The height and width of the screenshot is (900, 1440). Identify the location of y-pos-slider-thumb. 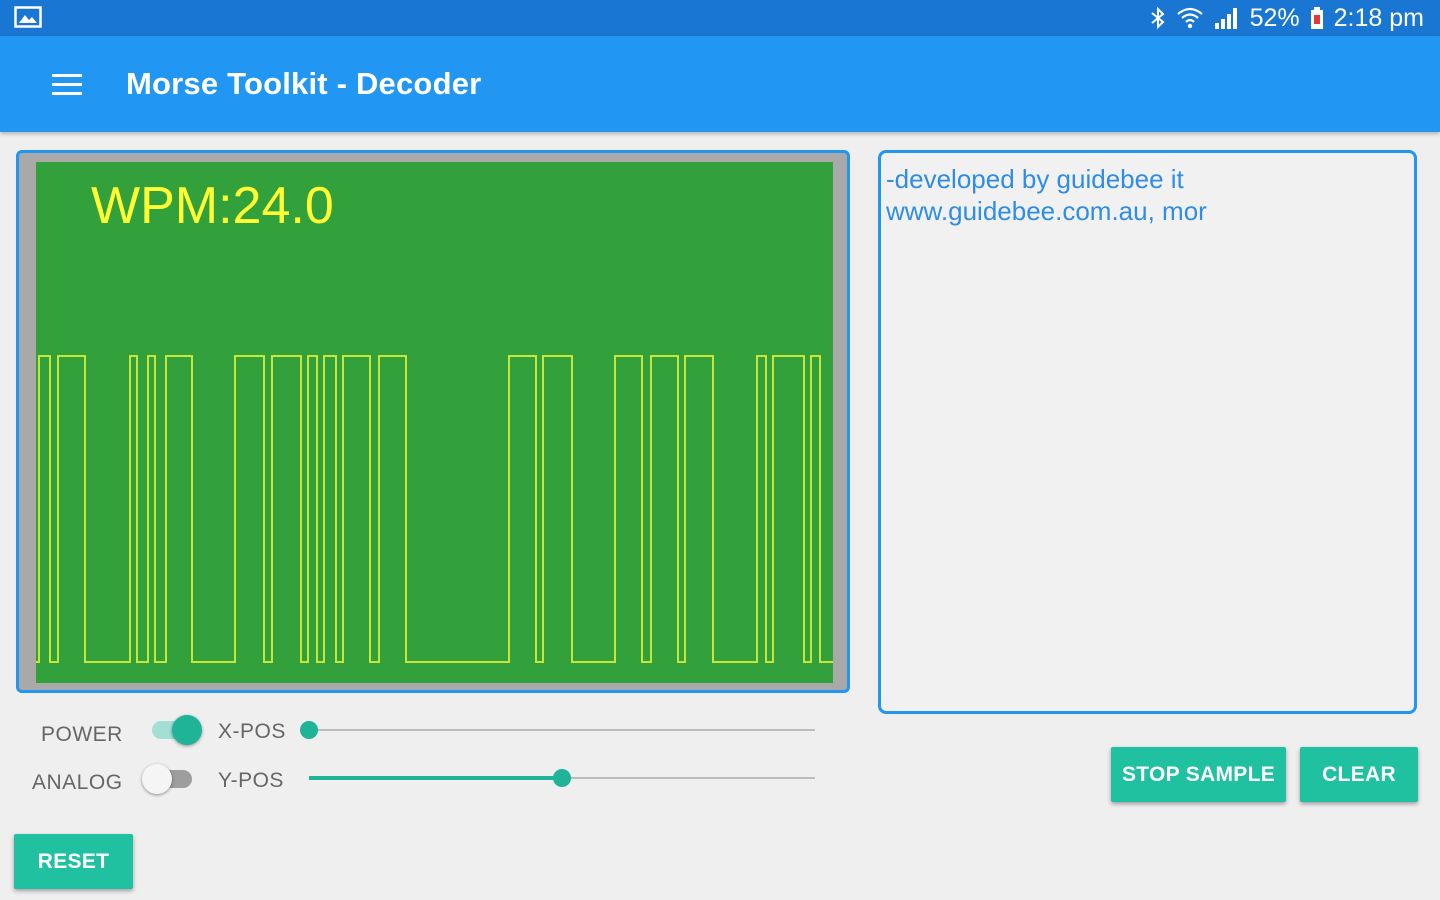
(562, 778).